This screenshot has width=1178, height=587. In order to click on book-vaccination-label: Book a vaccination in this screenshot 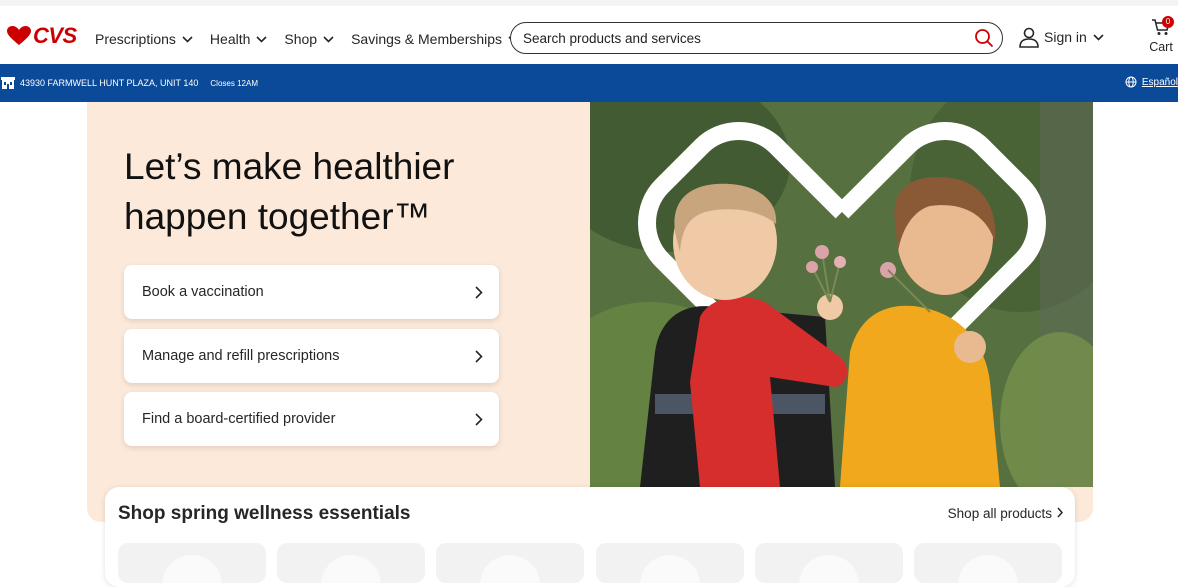, I will do `click(203, 292)`.